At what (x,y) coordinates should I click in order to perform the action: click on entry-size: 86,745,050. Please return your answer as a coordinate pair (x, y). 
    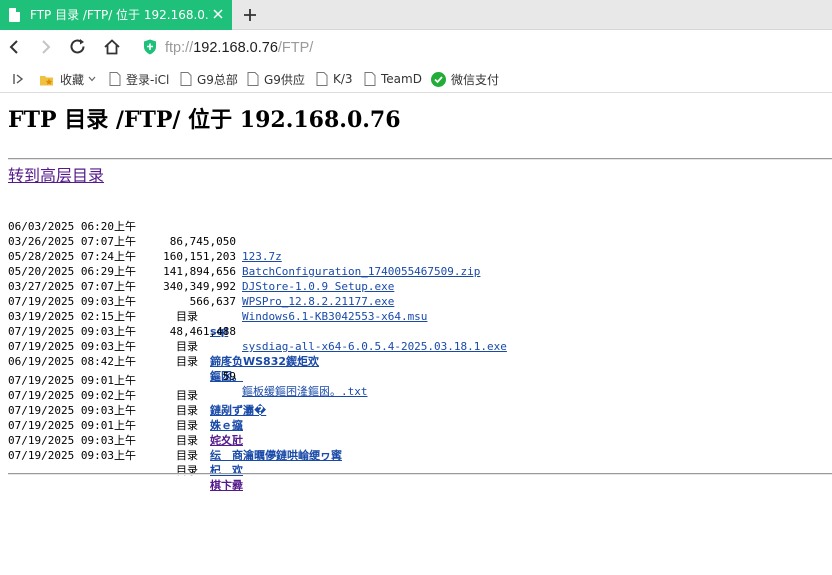
    Looking at the image, I should click on (202, 241).